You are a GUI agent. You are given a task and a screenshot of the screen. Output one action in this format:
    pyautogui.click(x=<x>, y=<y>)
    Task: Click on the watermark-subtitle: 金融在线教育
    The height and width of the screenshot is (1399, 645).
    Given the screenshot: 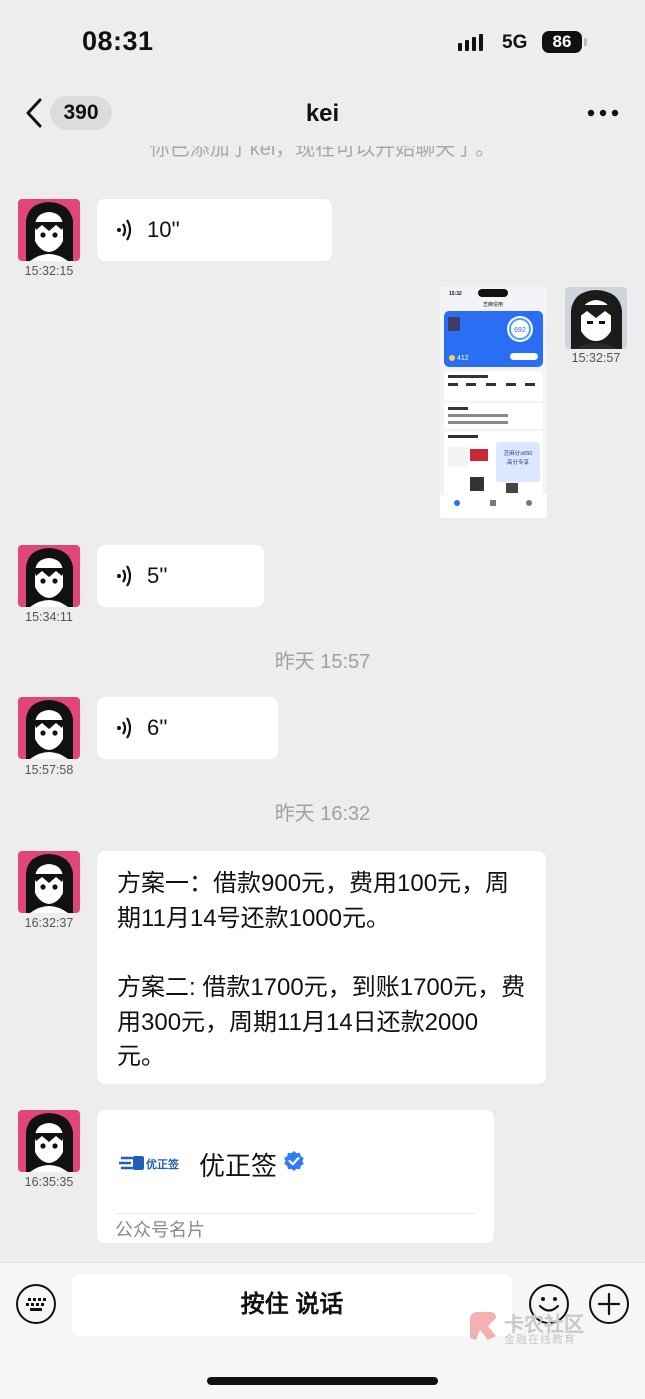 What is the action you would take?
    pyautogui.click(x=540, y=1340)
    